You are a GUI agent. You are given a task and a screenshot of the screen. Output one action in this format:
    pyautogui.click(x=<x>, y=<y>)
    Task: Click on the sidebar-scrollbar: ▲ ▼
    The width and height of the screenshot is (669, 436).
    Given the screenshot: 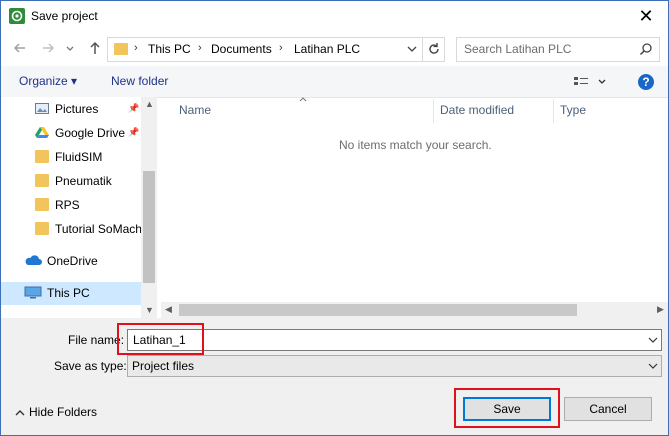 What is the action you would take?
    pyautogui.click(x=149, y=207)
    